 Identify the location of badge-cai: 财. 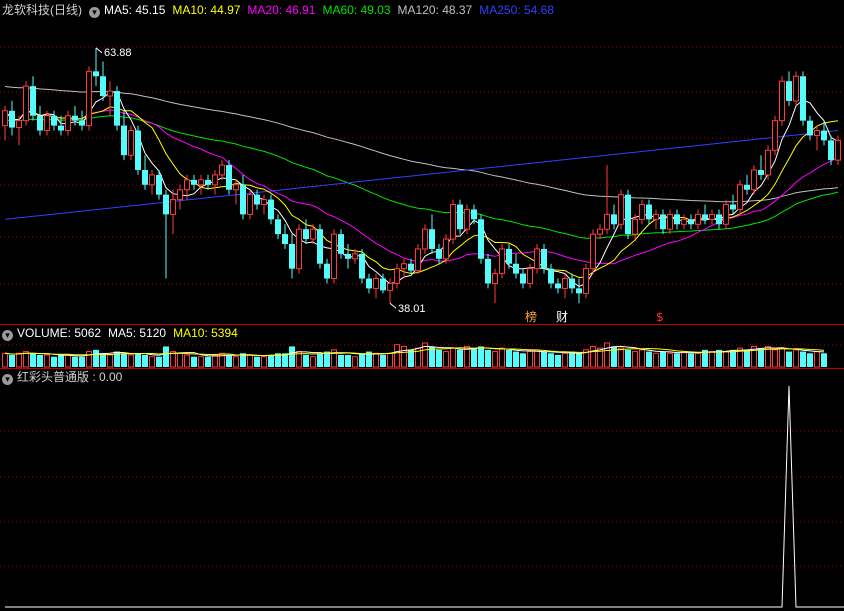
(562, 317).